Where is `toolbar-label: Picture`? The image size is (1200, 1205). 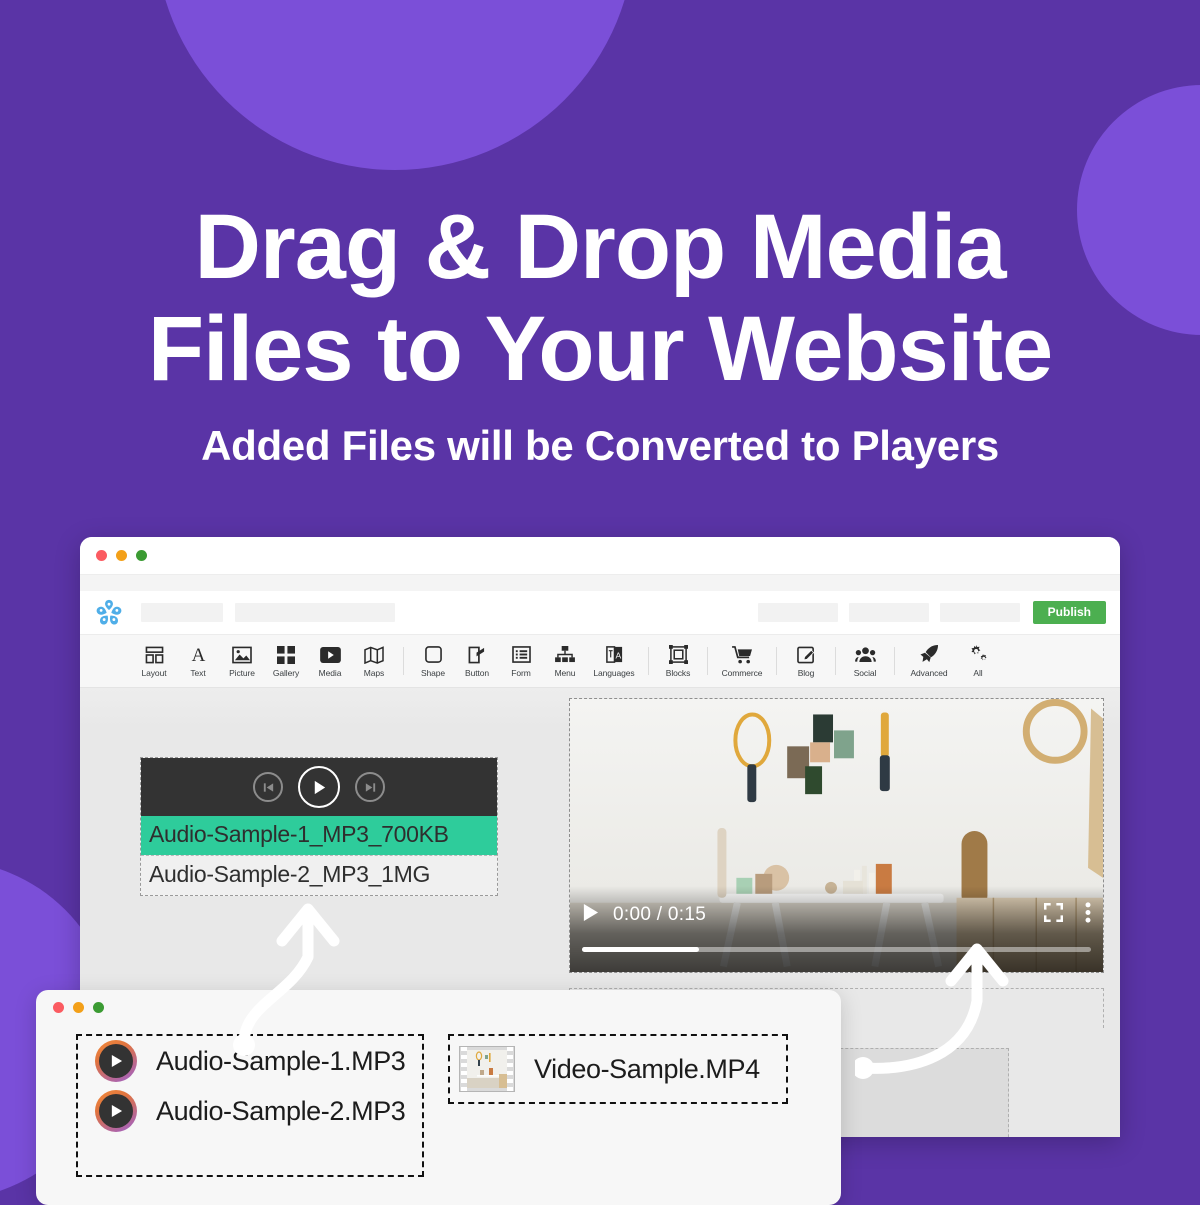
toolbar-label: Picture is located at coordinates (242, 673).